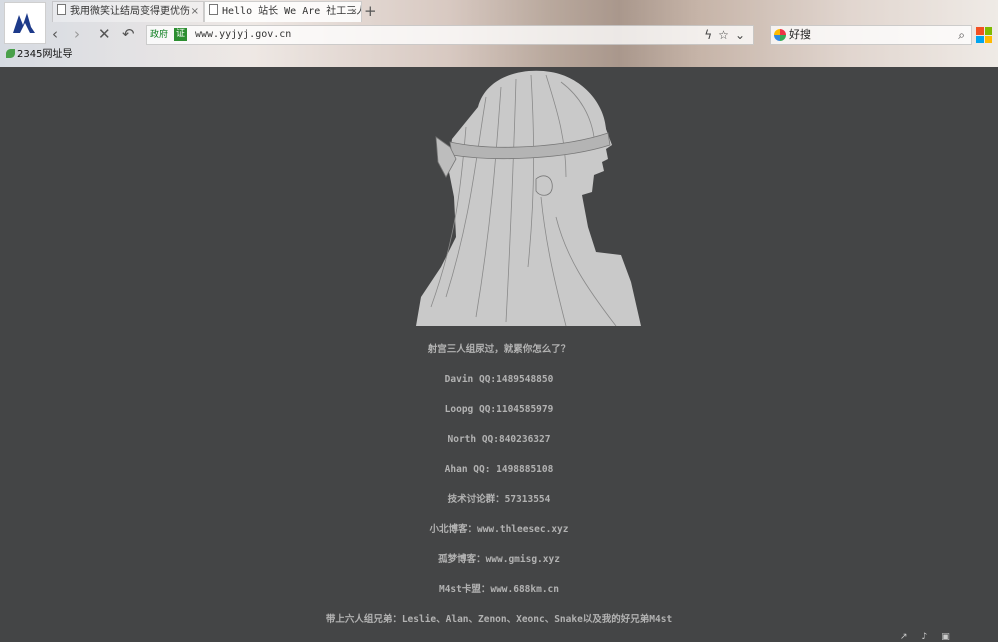 This screenshot has height=642, width=998. I want to click on lightning-icon: ϟ, so click(711, 35).